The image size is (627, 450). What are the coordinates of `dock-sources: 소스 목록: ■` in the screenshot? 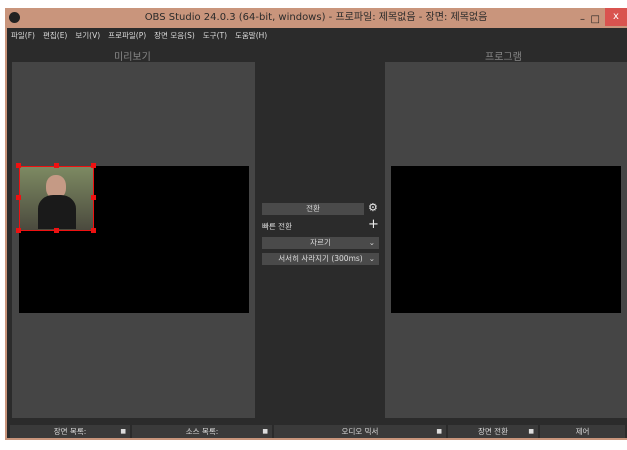 It's located at (202, 431).